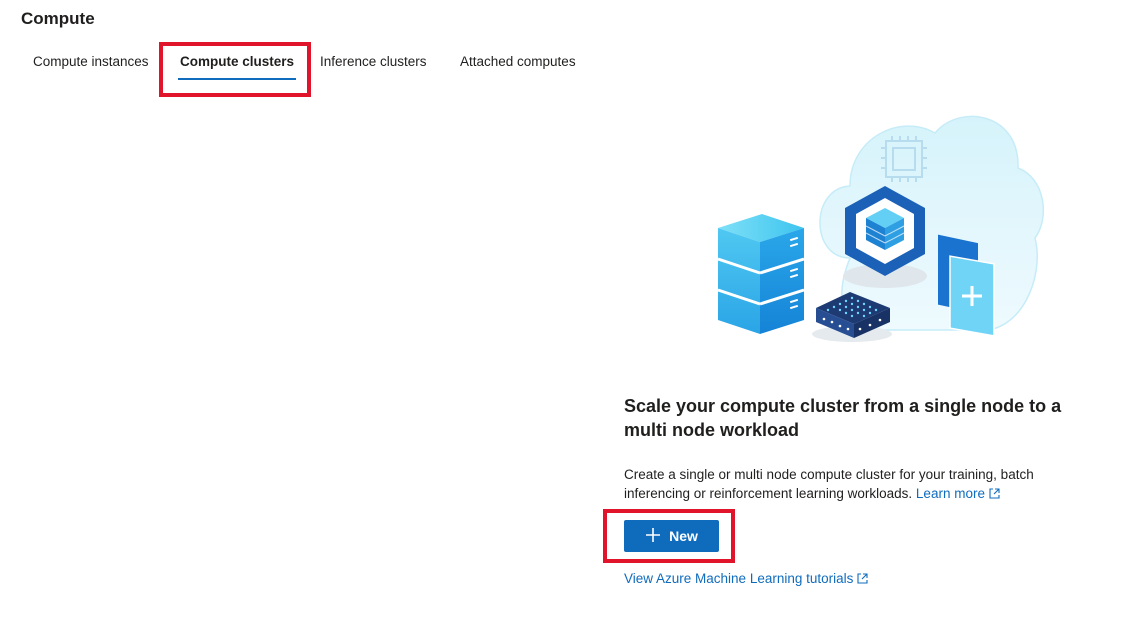  Describe the element at coordinates (739, 578) in the screenshot. I see `tutorials-link-label: View Azure Machine Learning tutorials` at that location.